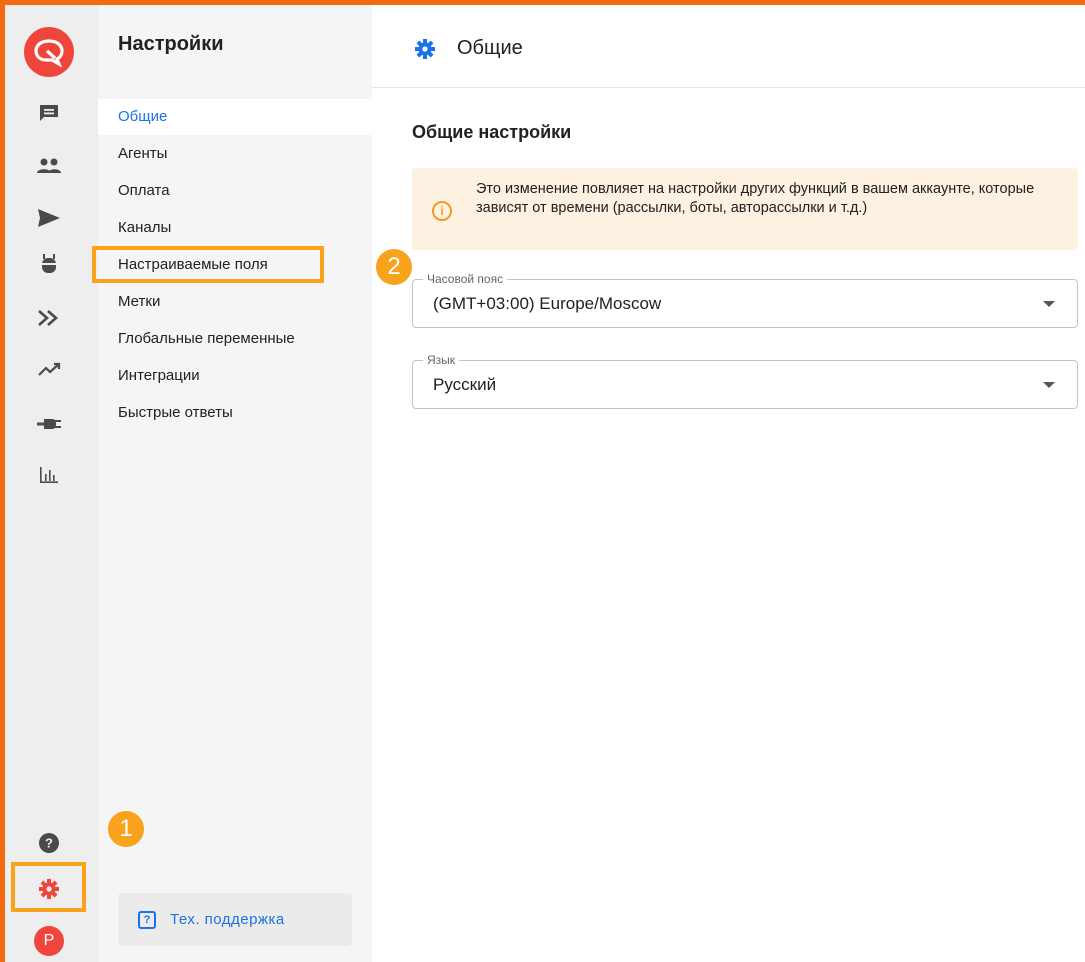  I want to click on info-icon: i, so click(442, 211).